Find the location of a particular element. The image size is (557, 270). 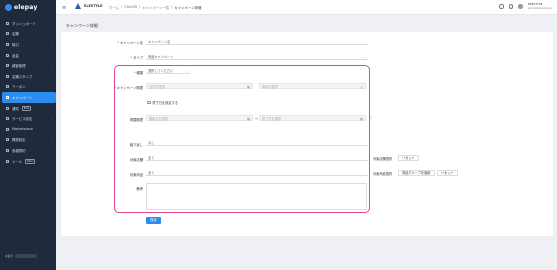

sidebar-item-label: 各種規約 is located at coordinates (19, 150).